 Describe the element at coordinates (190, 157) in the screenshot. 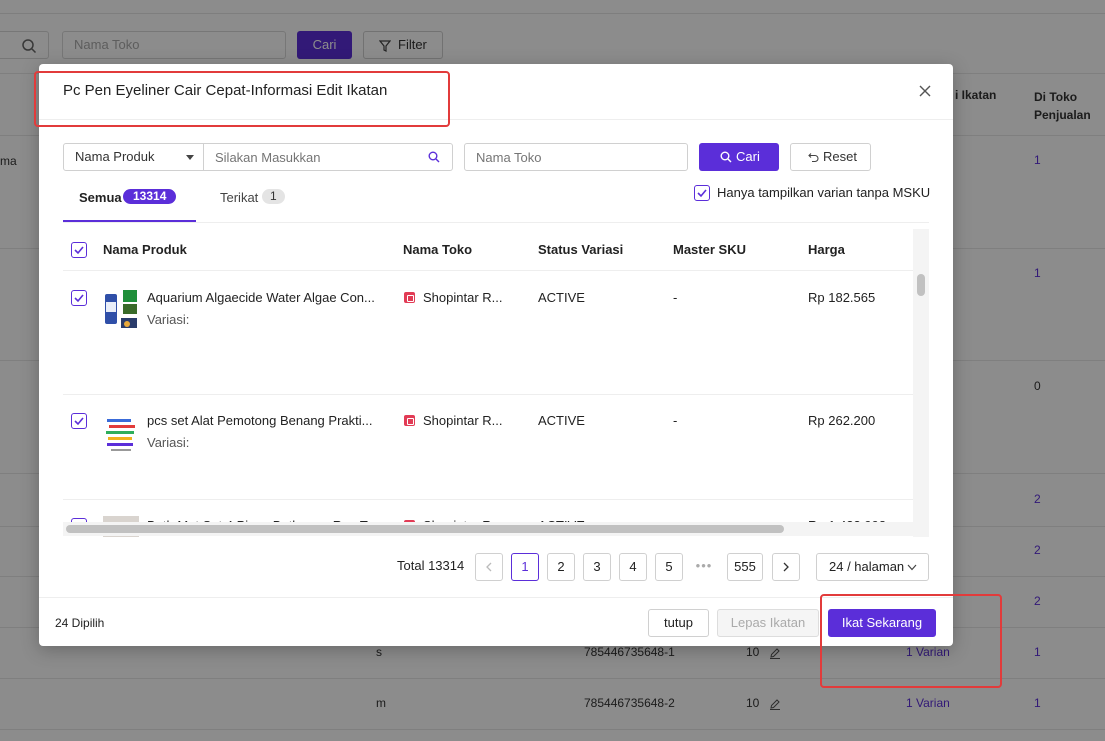

I see `caret-down-icon` at that location.